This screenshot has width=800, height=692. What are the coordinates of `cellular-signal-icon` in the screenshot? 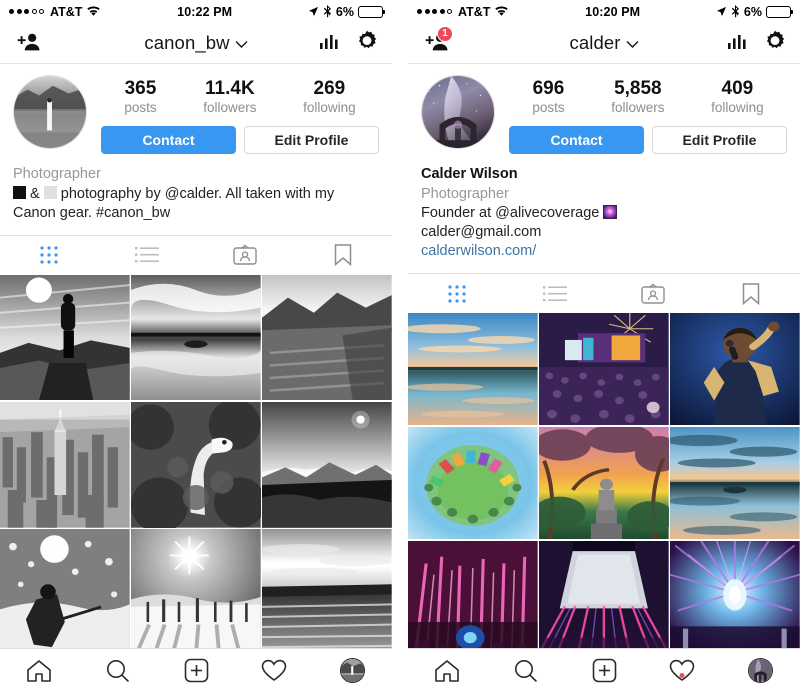 It's located at (26, 11).